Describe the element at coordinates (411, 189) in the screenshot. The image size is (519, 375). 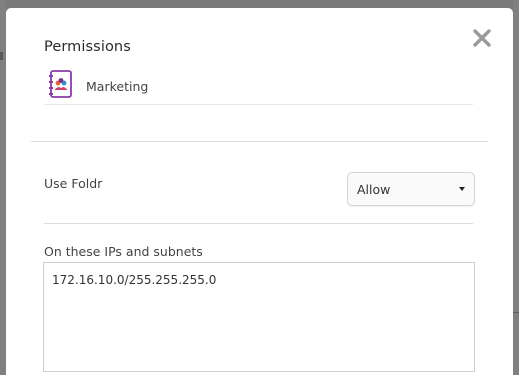
I see `use-foldr-select: Allow` at that location.